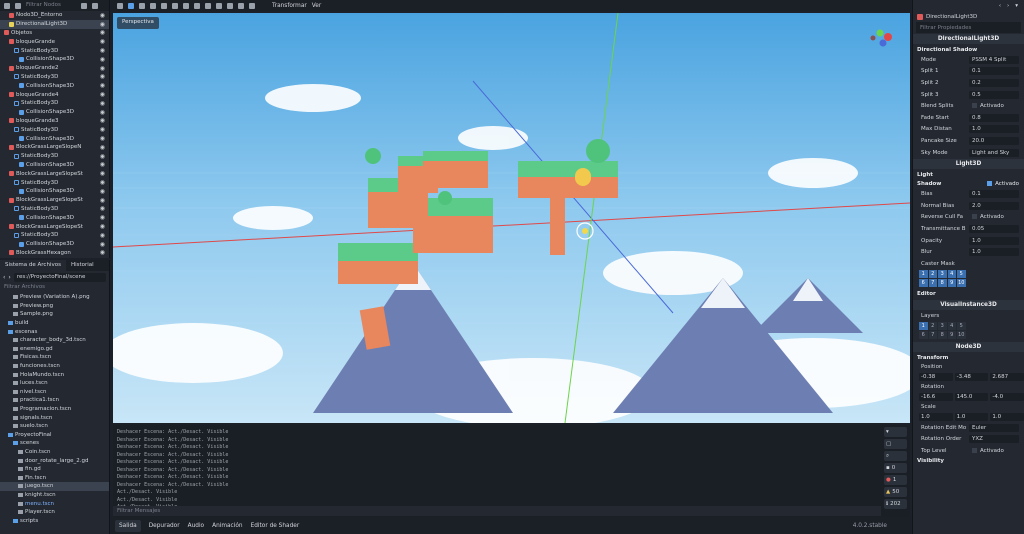  Describe the element at coordinates (54, 357) in the screenshot. I see `file-item: Fisicas.tscn` at that location.